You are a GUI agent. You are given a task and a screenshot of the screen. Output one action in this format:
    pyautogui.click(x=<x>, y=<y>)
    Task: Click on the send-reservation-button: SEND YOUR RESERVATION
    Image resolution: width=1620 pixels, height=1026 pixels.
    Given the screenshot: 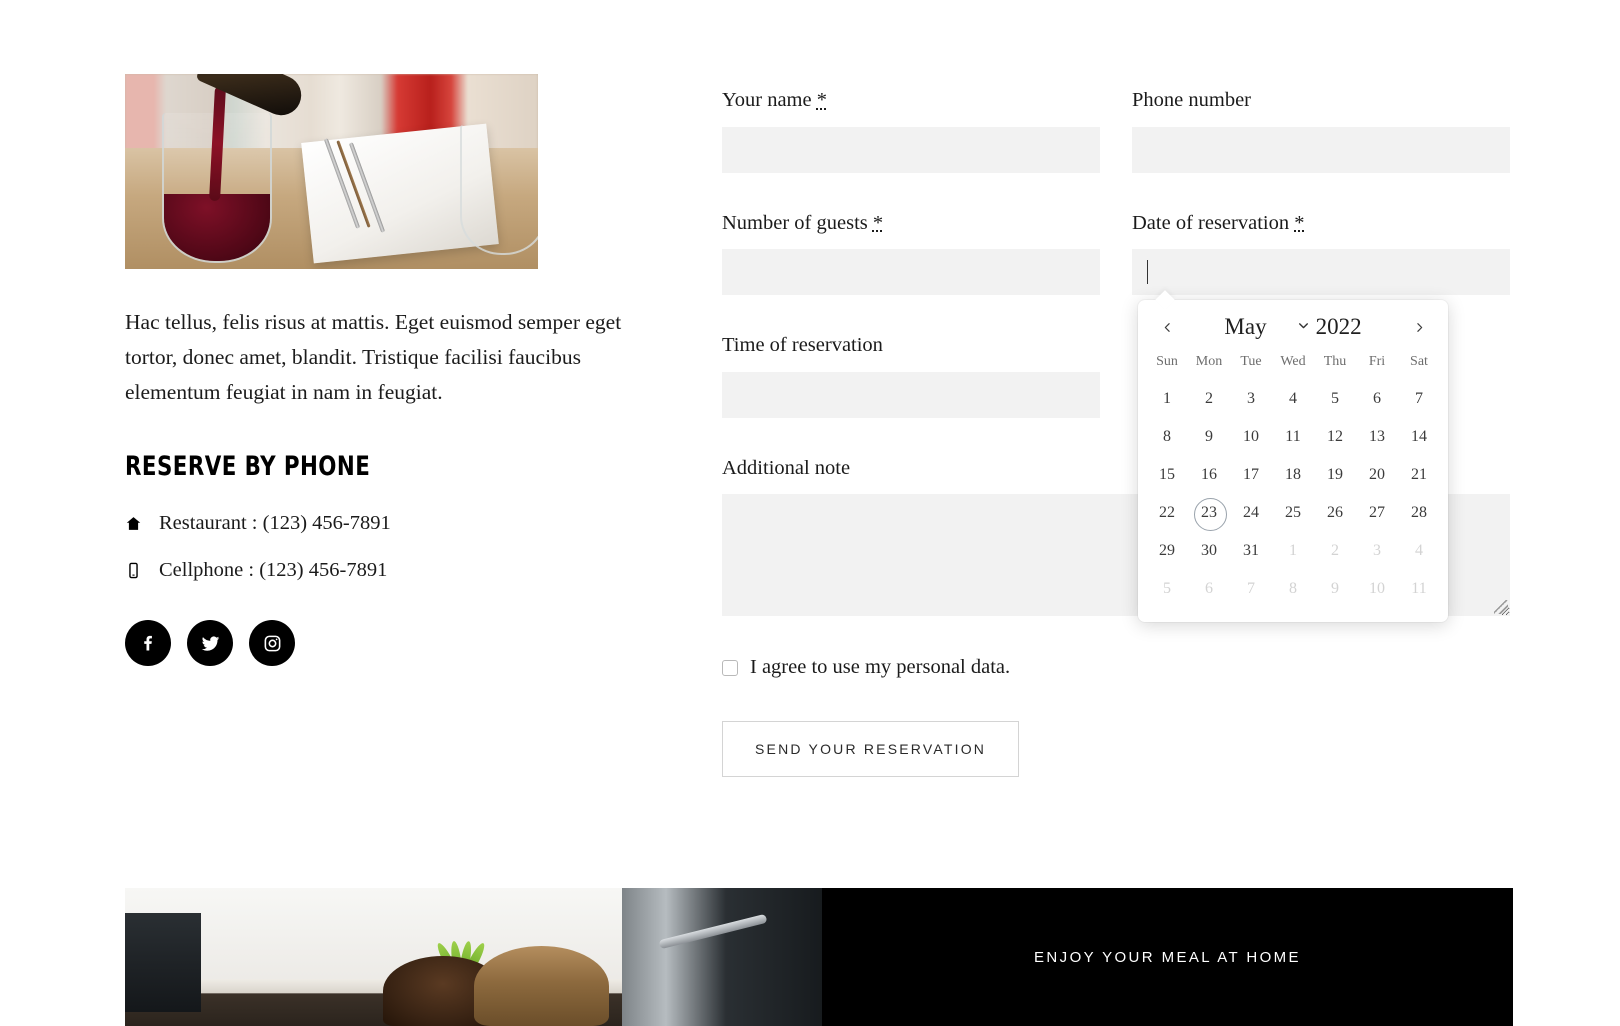 What is the action you would take?
    pyautogui.click(x=871, y=749)
    